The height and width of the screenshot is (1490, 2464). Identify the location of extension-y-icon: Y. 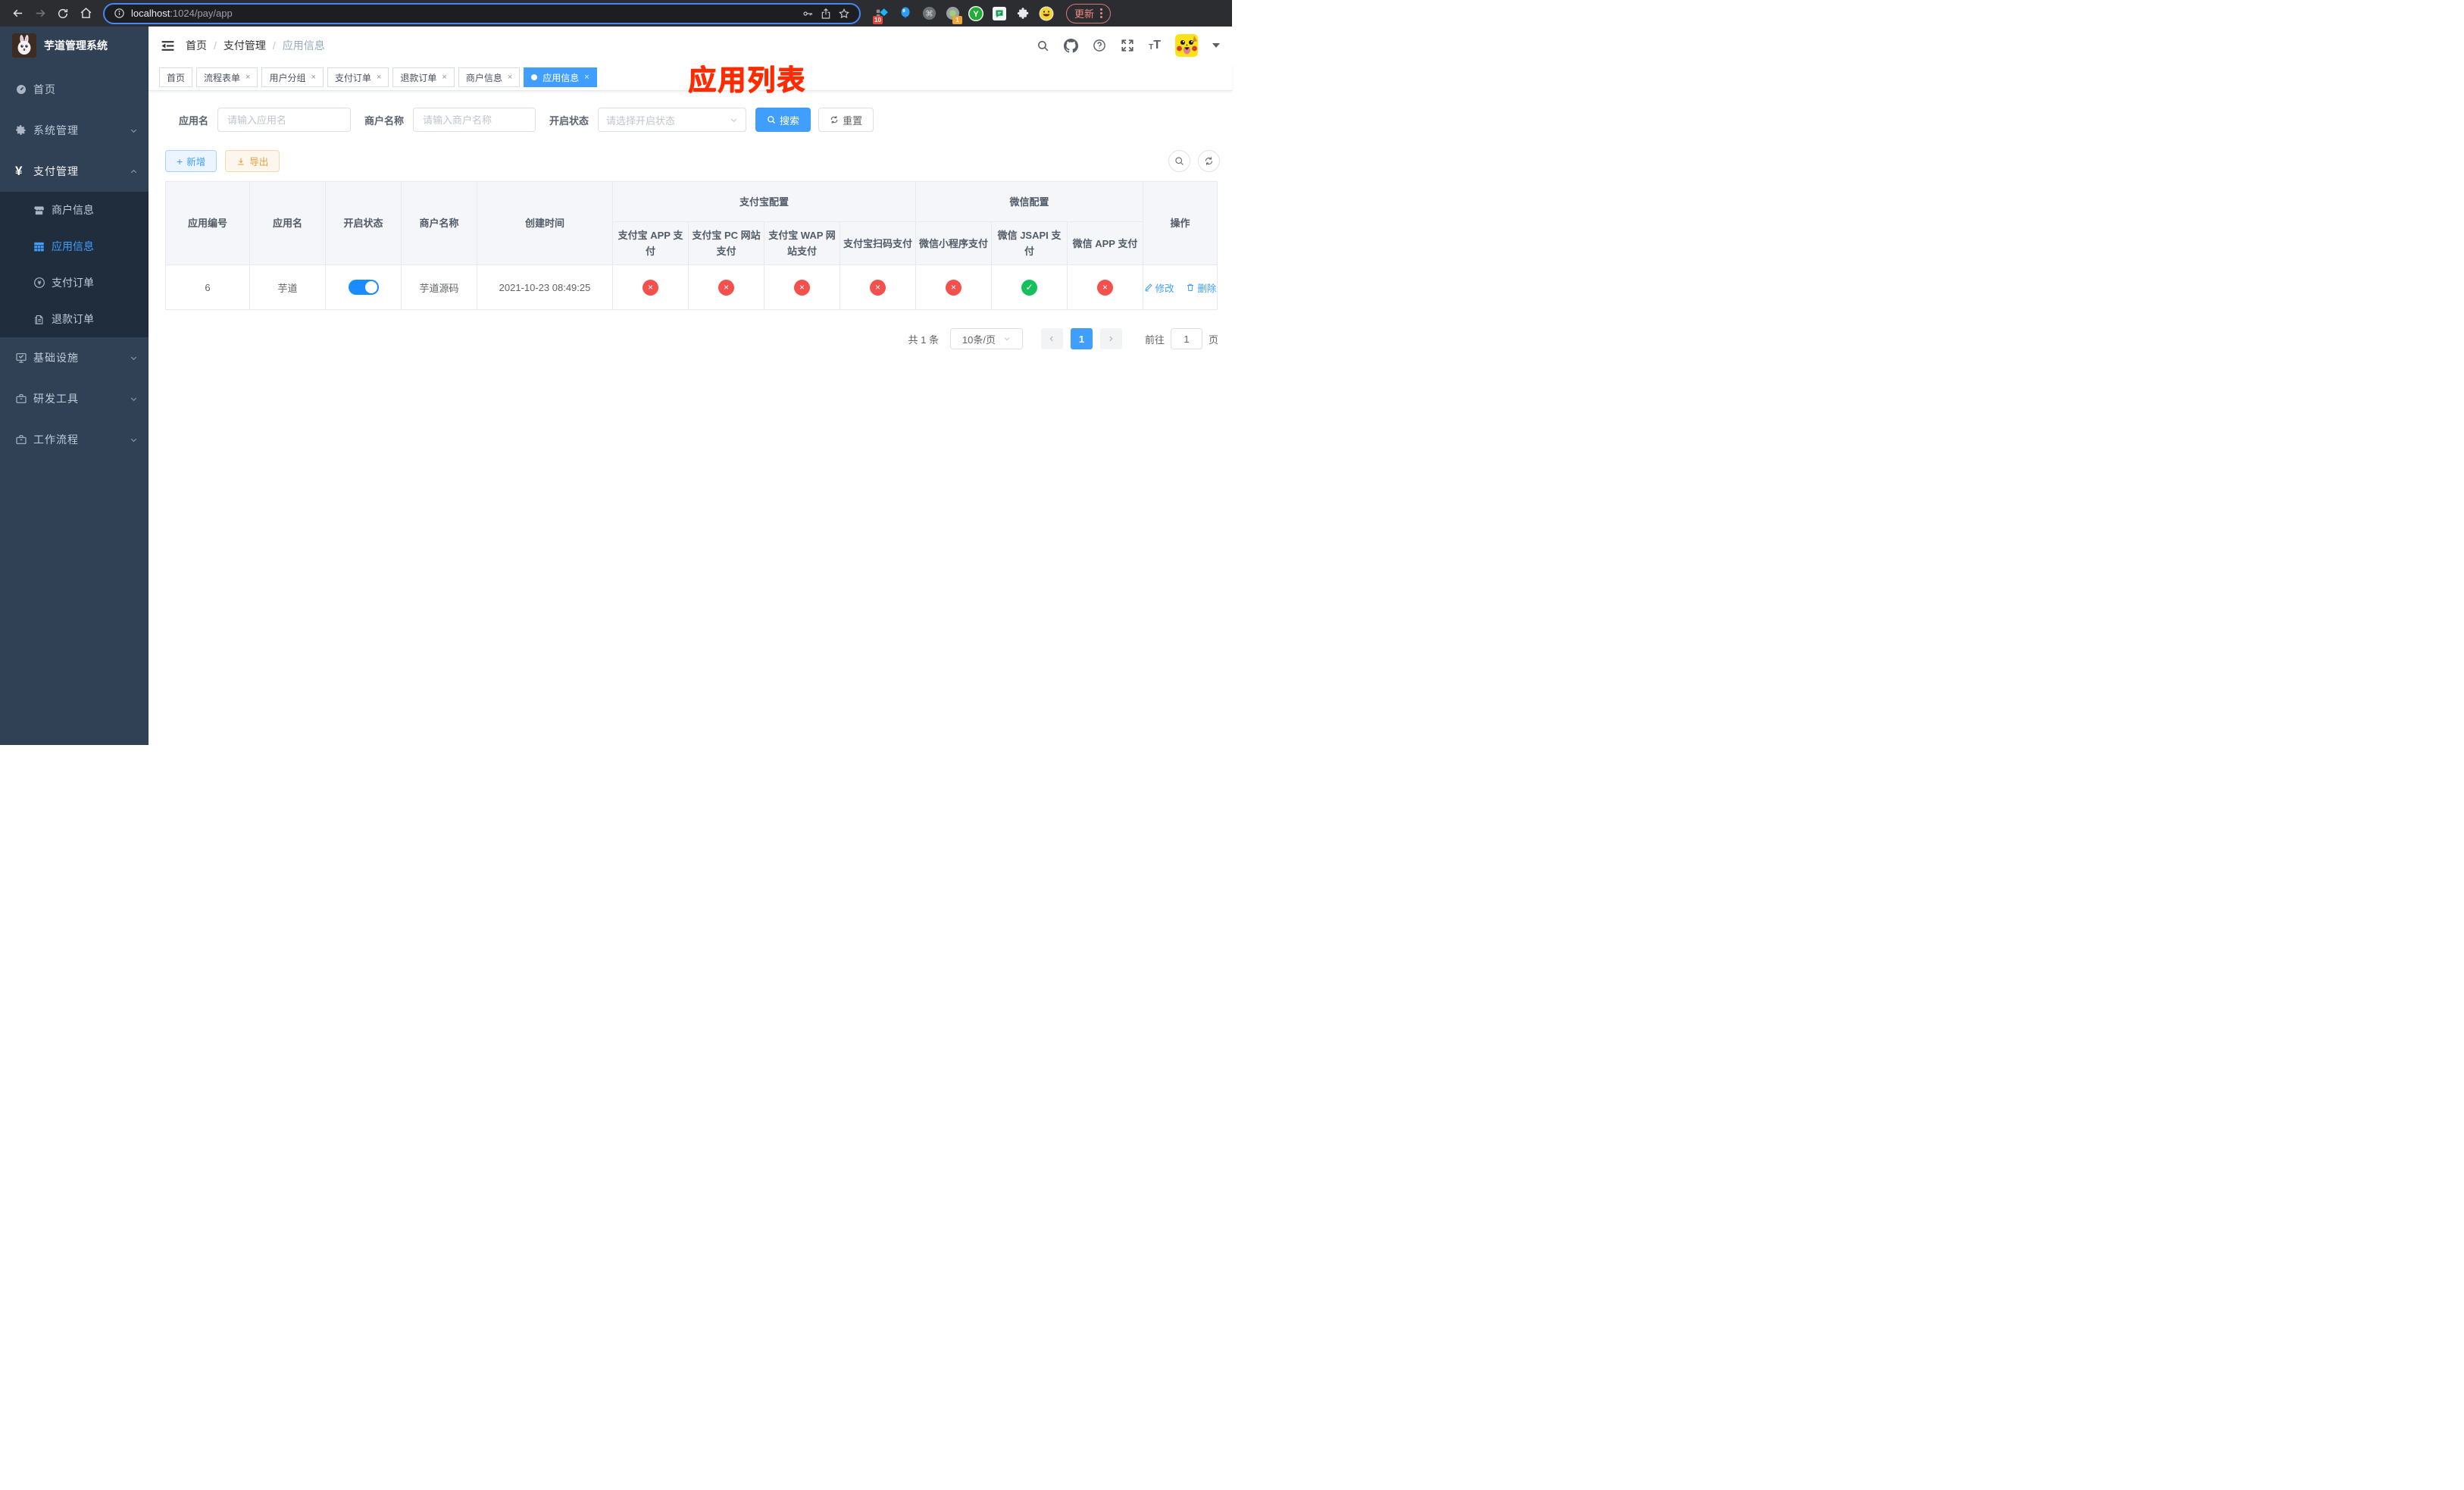
(975, 13).